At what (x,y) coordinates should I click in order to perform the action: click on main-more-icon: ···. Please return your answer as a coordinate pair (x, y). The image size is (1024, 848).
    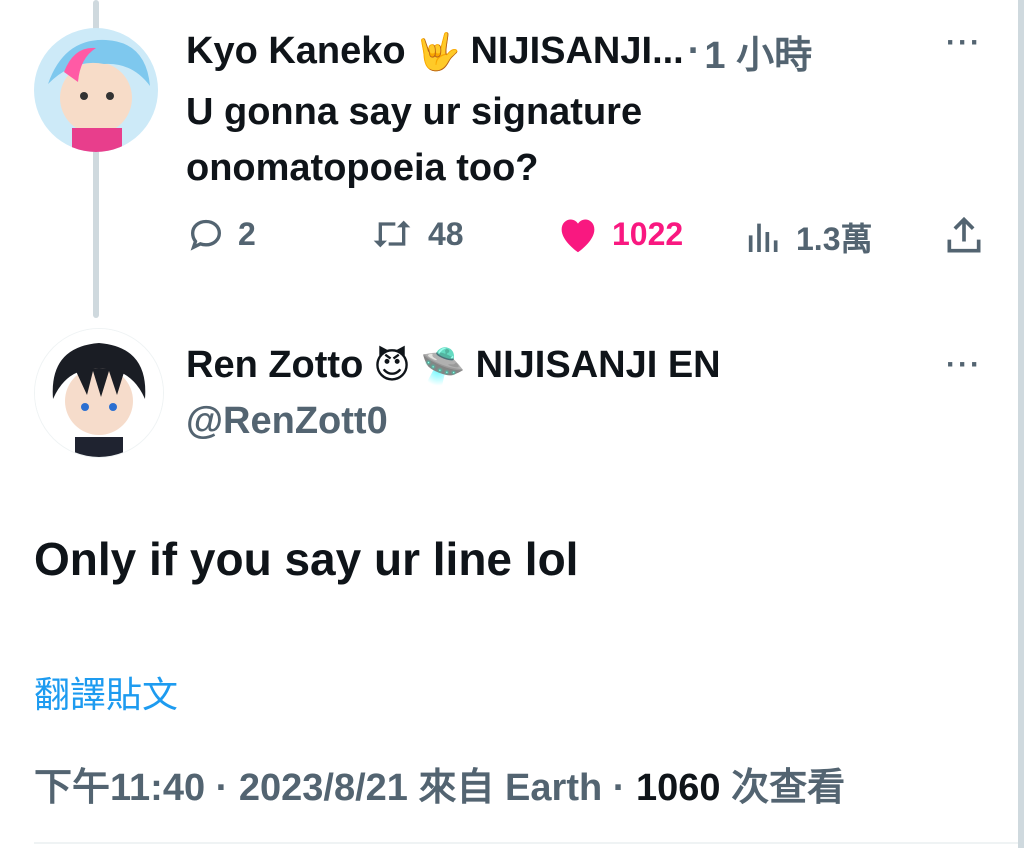
    Looking at the image, I should click on (964, 365).